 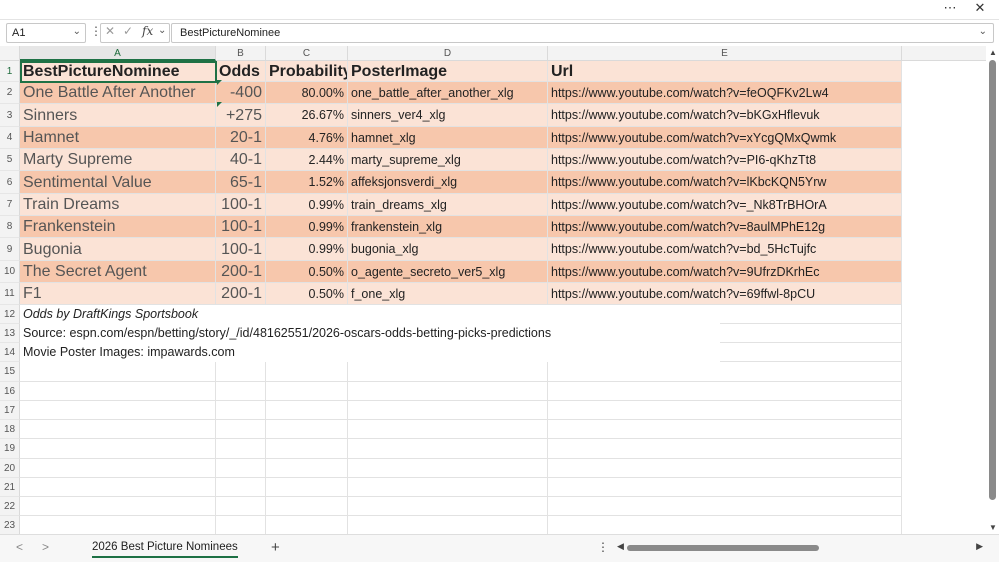 I want to click on row-header-11: 11, so click(x=10, y=294).